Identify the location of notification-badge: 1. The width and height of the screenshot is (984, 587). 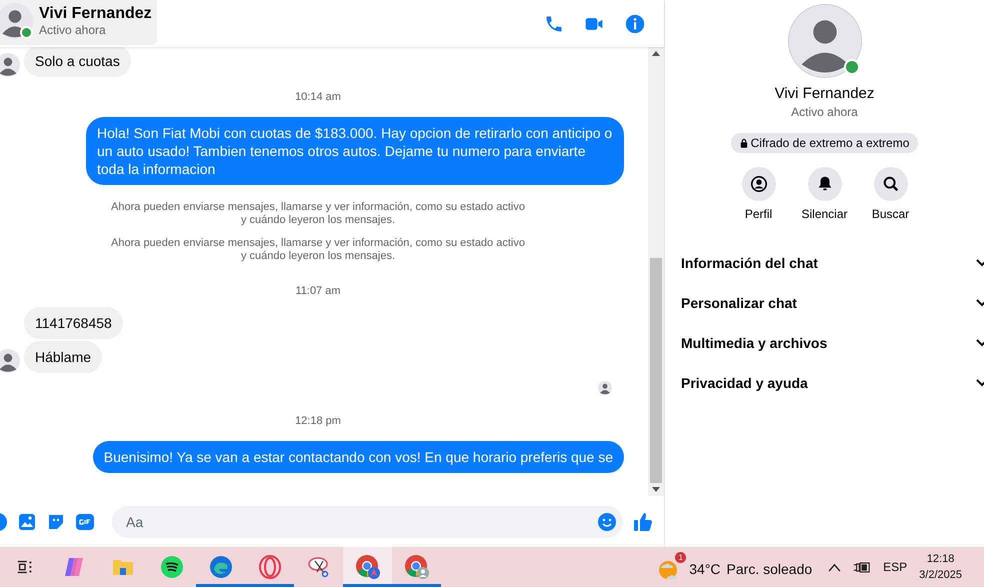
(680, 557).